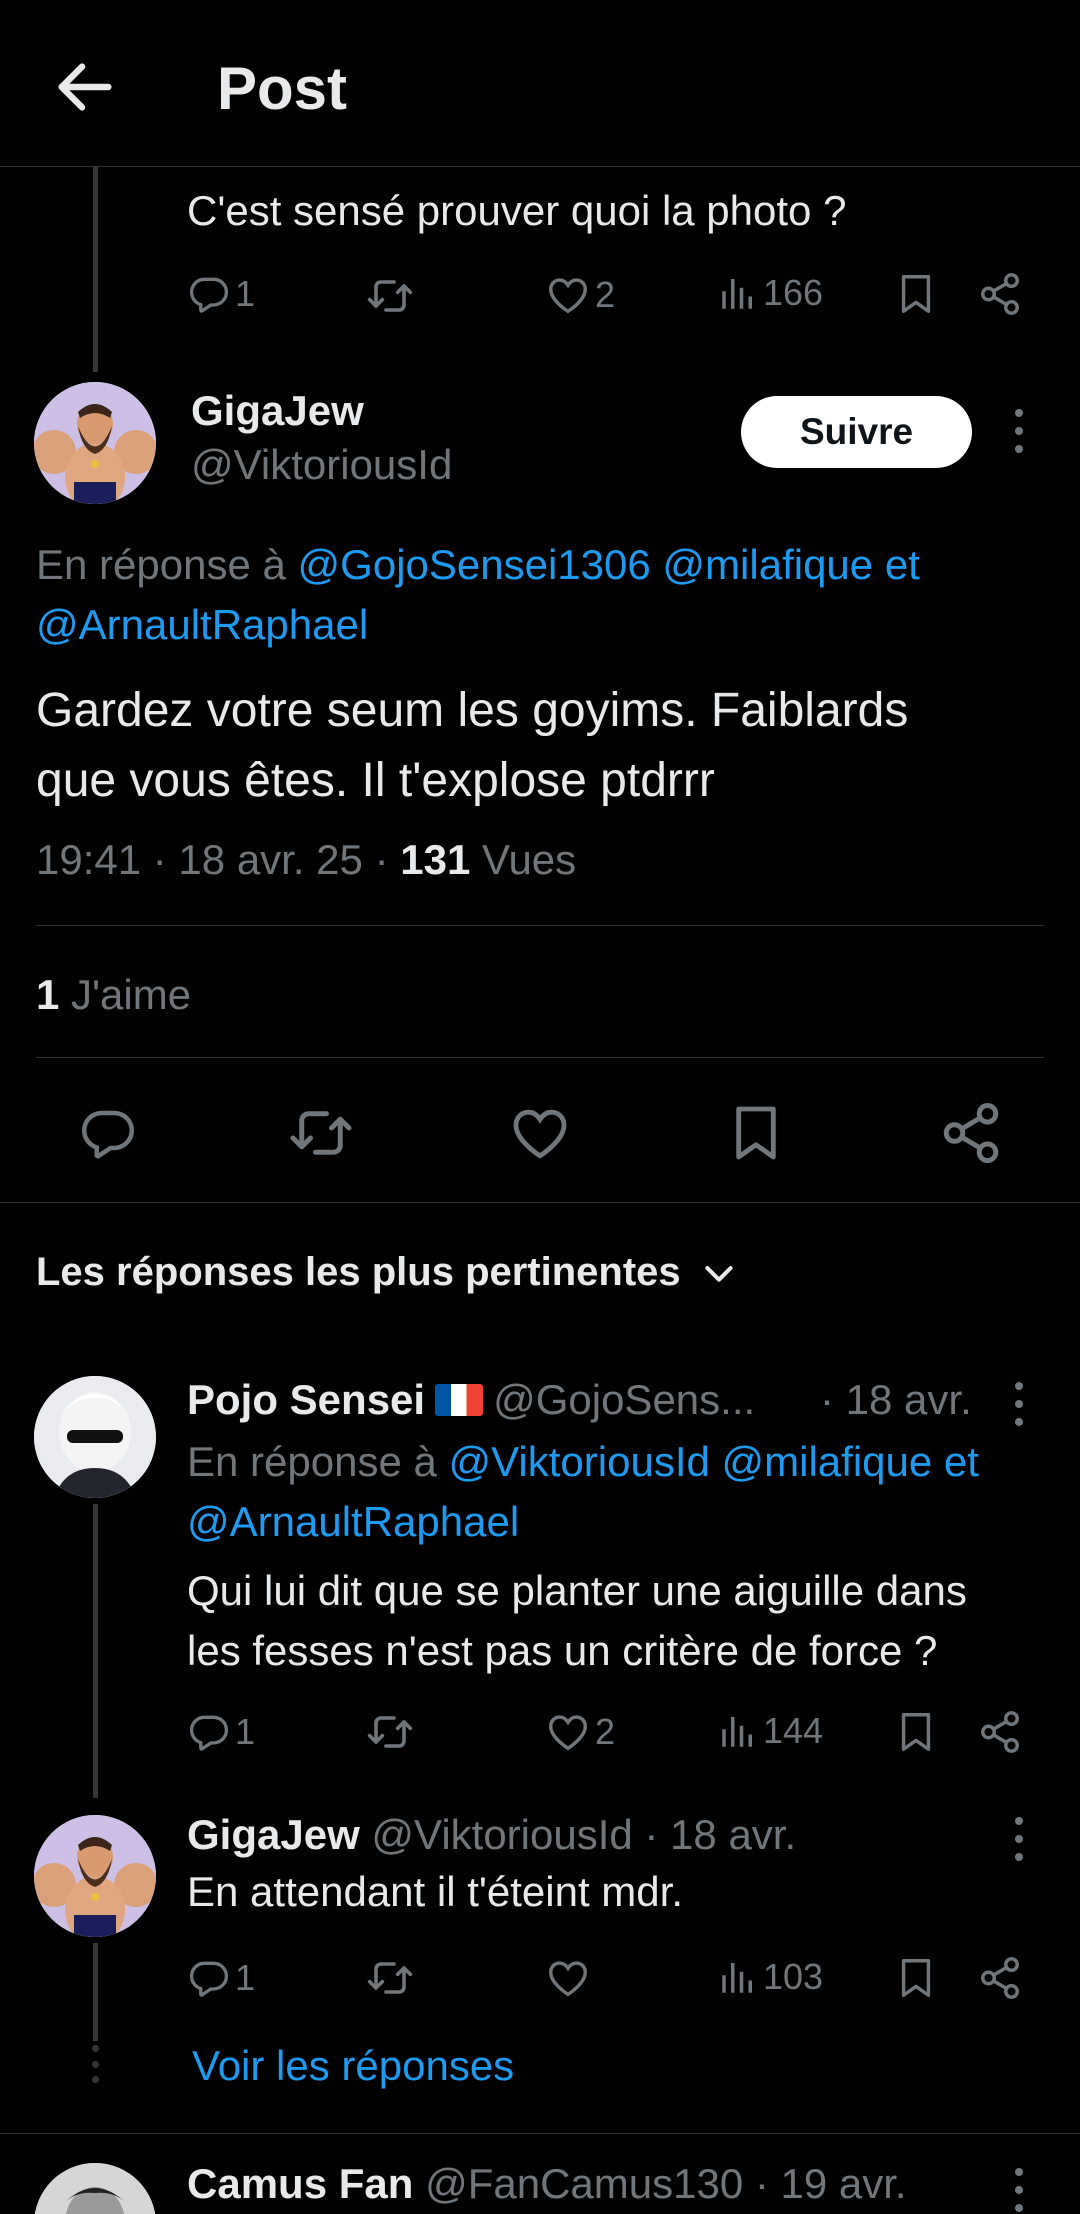 This screenshot has width=1080, height=2214. What do you see at coordinates (212, 859) in the screenshot?
I see `post-timestamp: 19:41 · 18 avr. 25 ·` at bounding box center [212, 859].